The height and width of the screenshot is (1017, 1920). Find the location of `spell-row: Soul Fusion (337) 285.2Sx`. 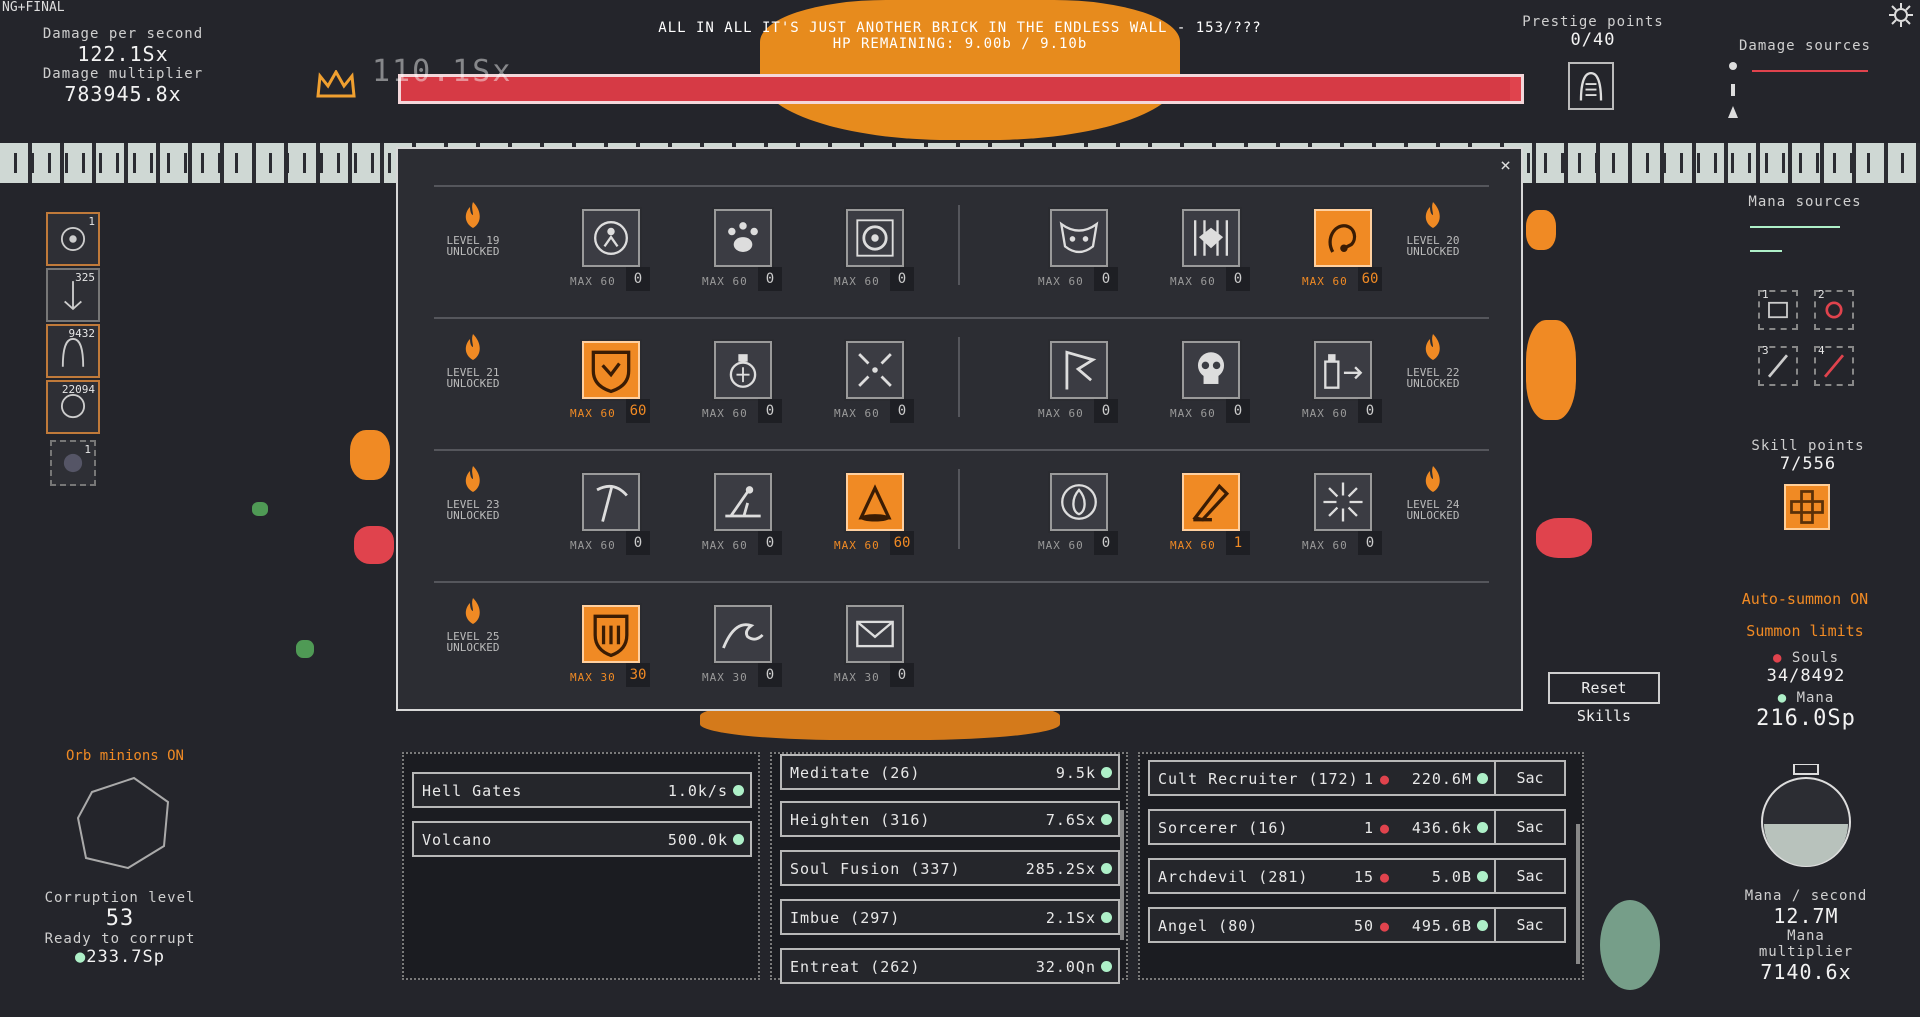

spell-row: Soul Fusion (337) 285.2Sx is located at coordinates (950, 868).